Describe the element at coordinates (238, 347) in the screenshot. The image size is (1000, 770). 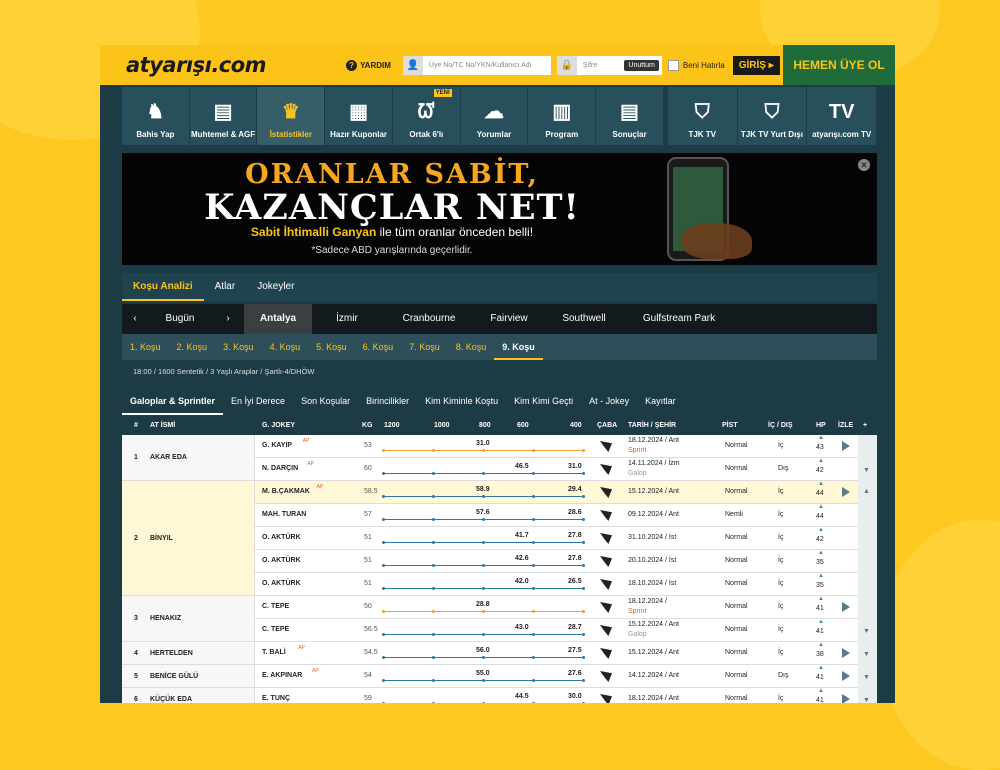
I see `tab-race: 3. Koşu` at that location.